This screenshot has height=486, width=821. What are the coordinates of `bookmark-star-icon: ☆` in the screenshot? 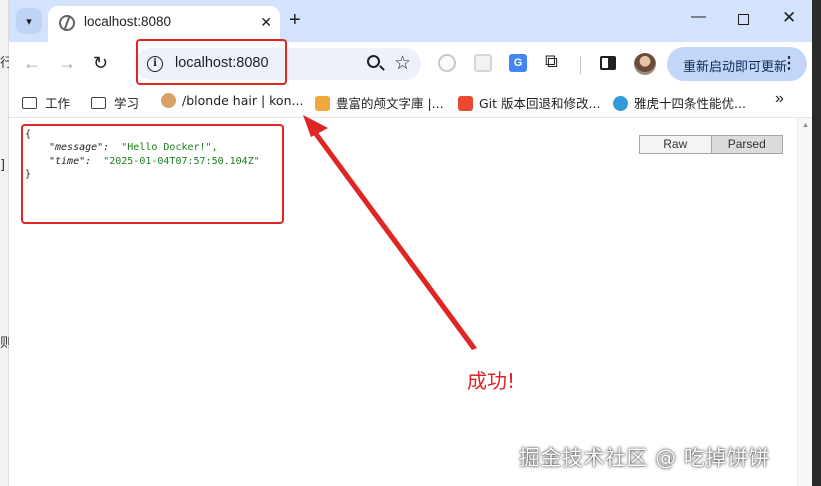 It's located at (402, 63).